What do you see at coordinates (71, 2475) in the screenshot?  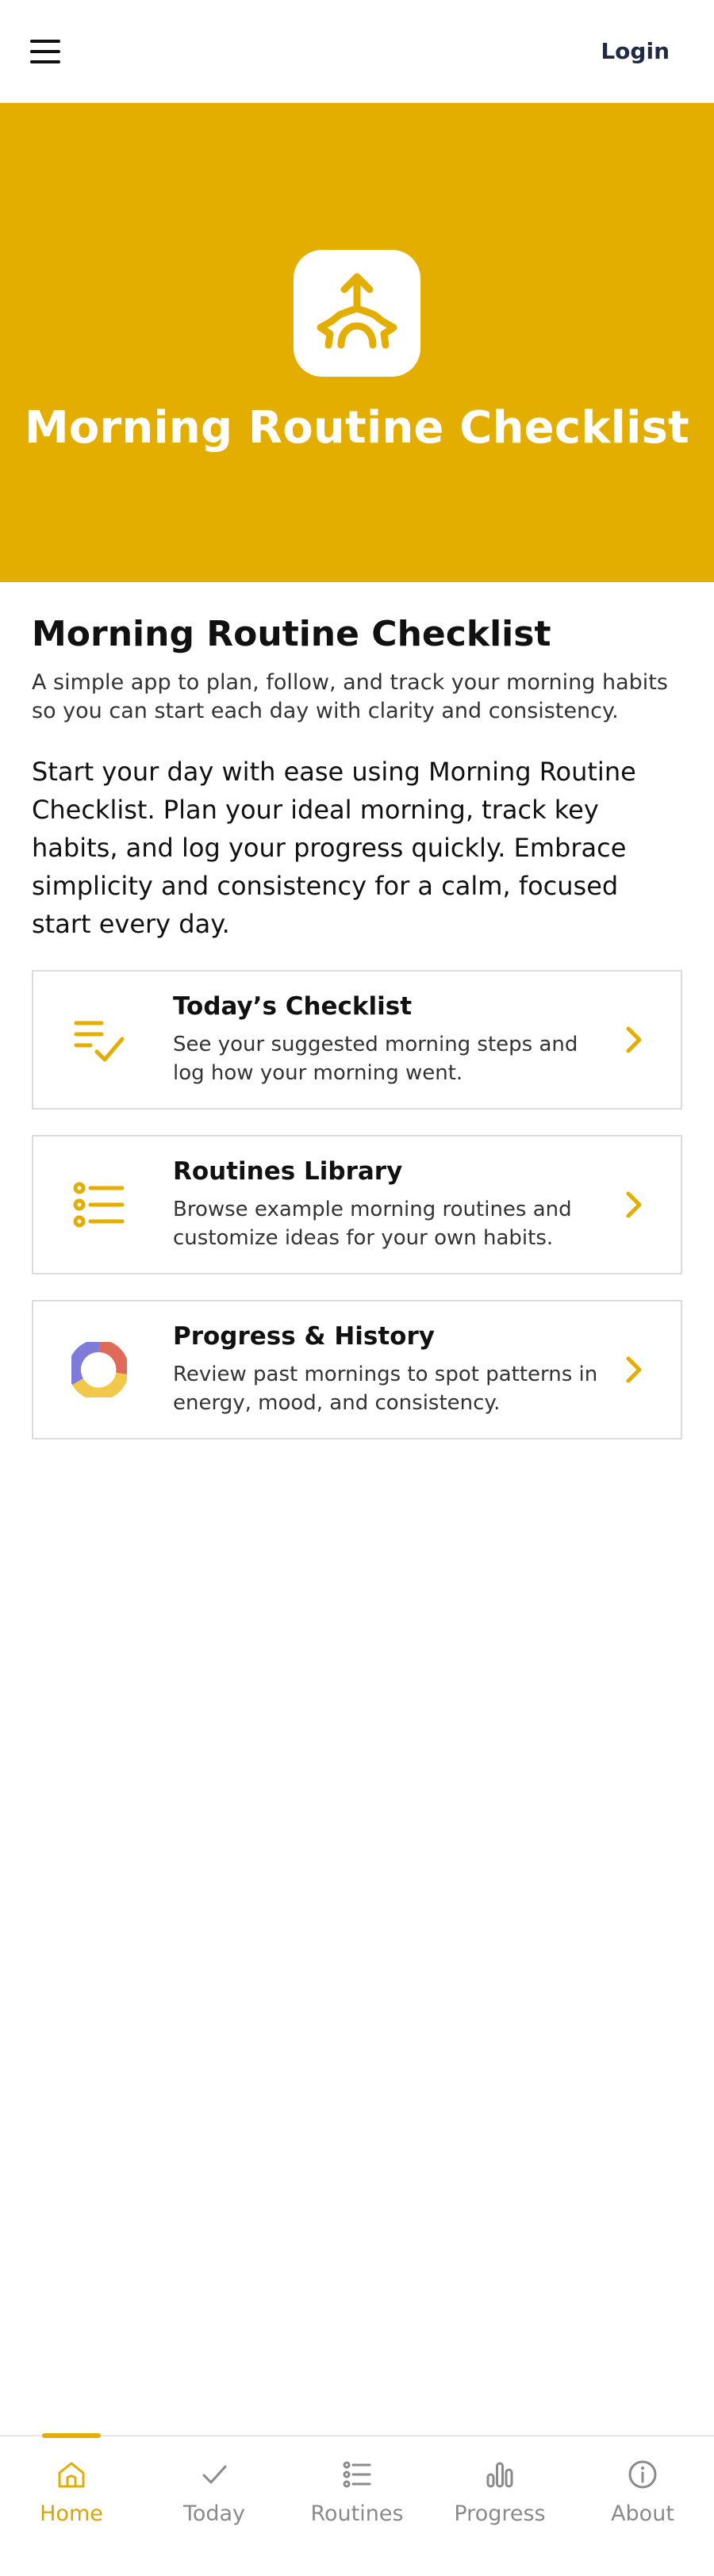 I see `home-icon` at bounding box center [71, 2475].